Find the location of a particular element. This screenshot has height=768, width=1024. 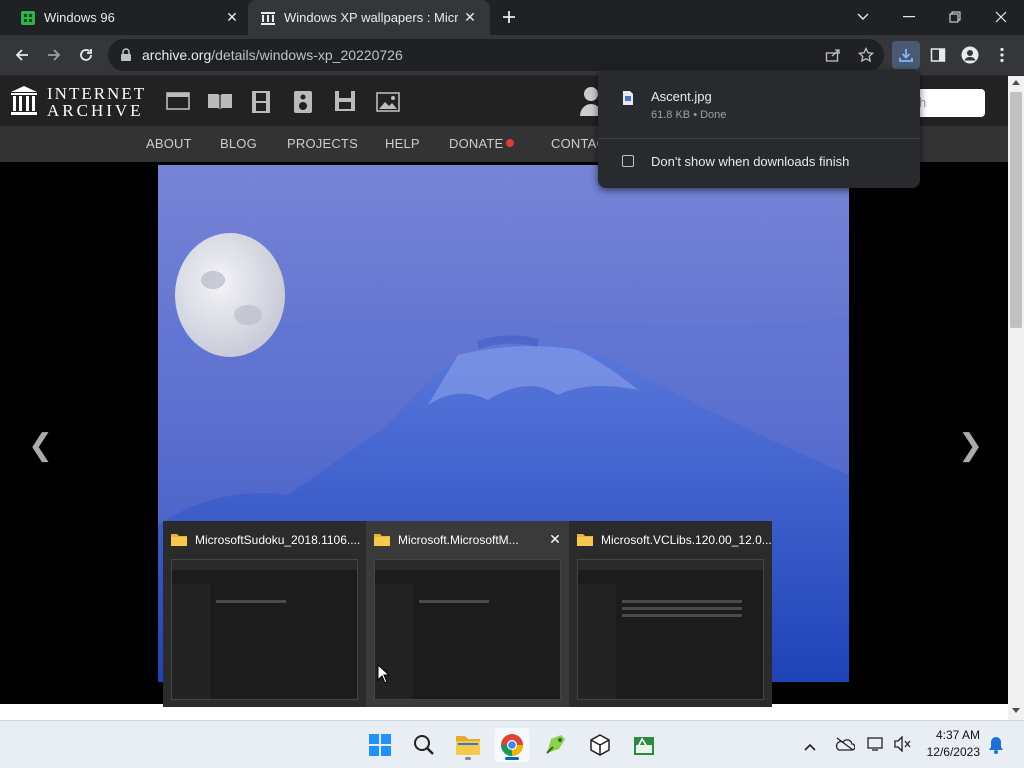

forward-button is located at coordinates (54, 55).